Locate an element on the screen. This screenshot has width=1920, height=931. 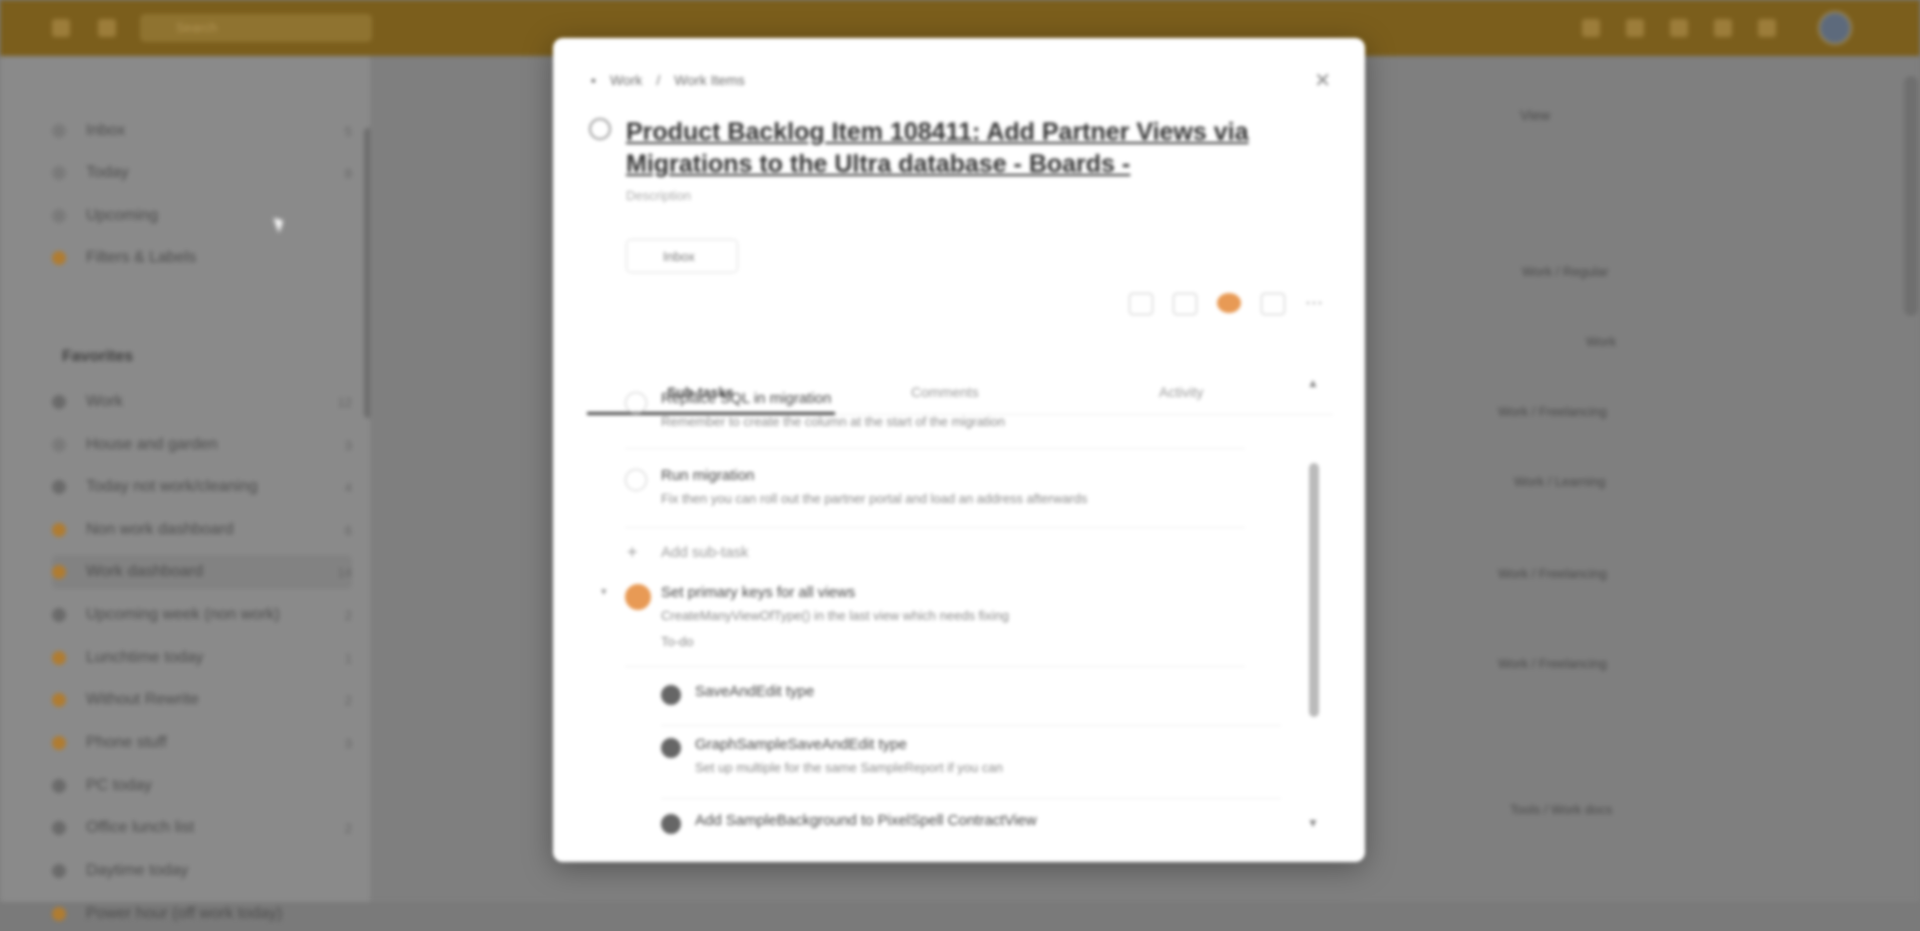
sidebar-item-filters: Filters & Labels is located at coordinates (202, 258).